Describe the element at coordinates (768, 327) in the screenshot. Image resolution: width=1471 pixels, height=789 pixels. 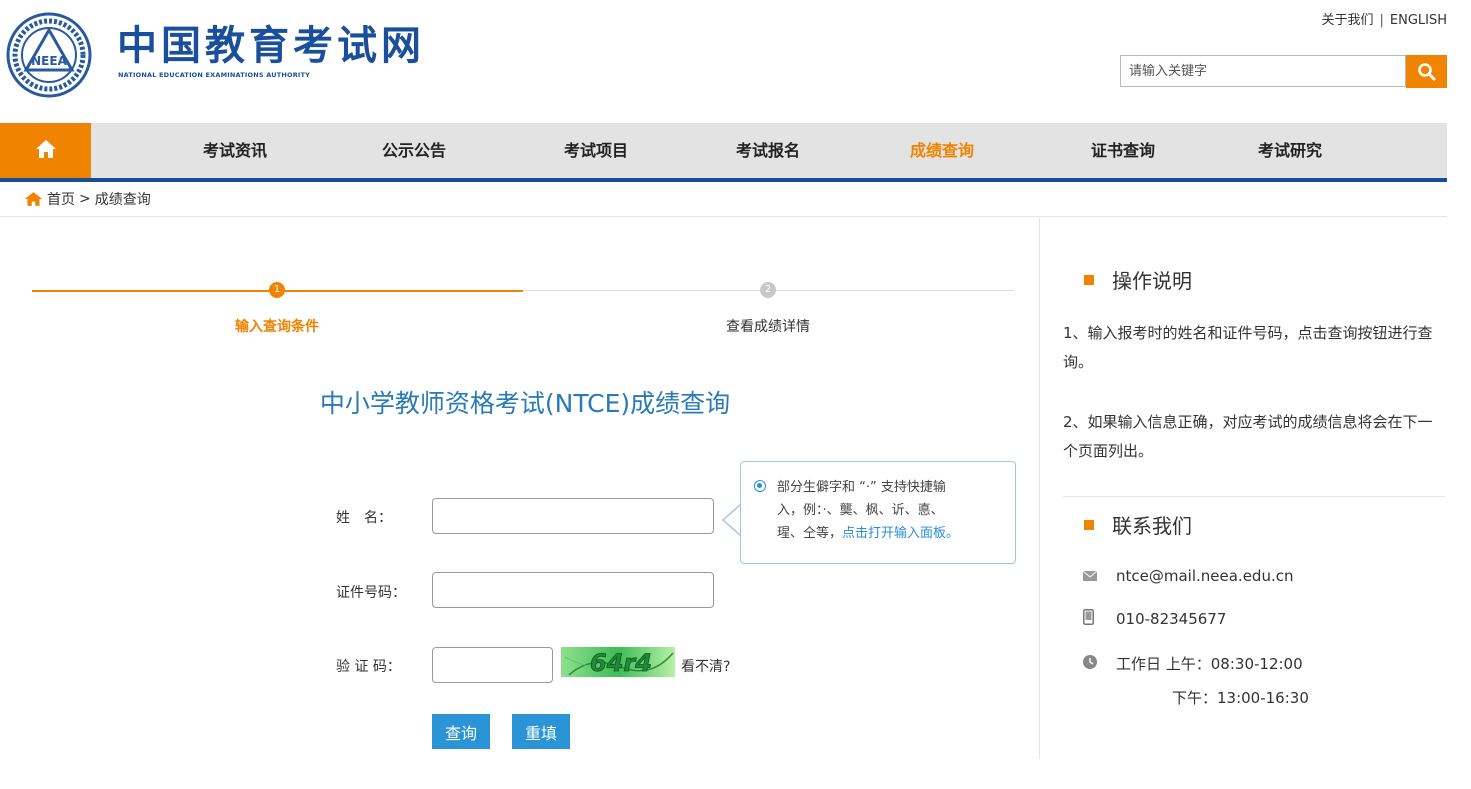
I see `step-2-label: 查看成绩详情` at that location.